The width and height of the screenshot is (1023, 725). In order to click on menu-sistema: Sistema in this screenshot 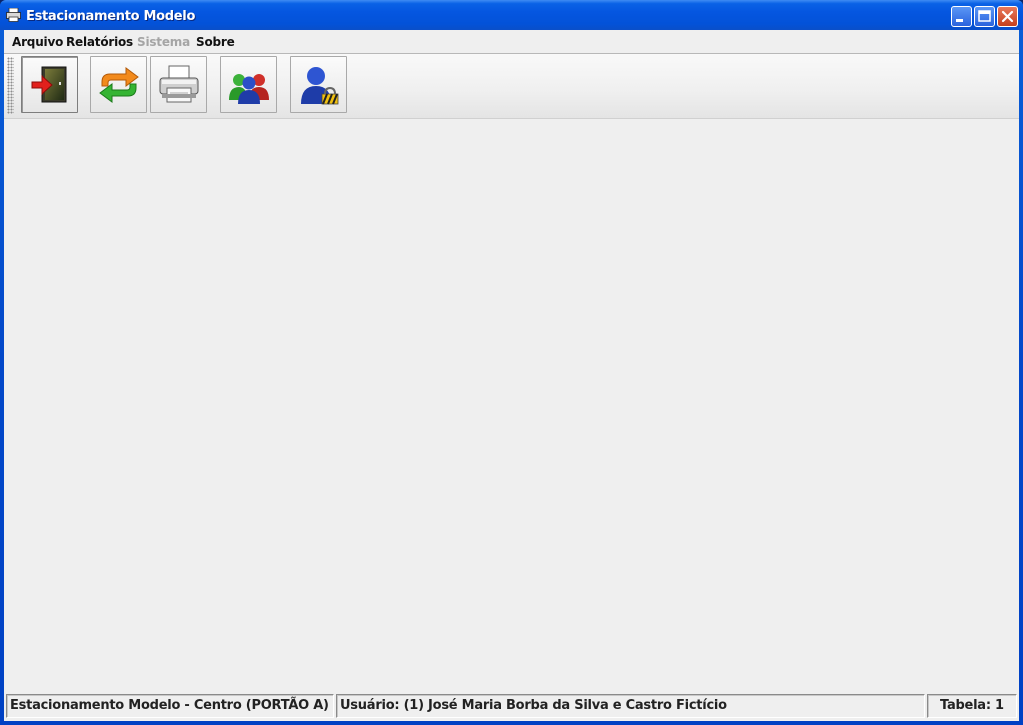, I will do `click(163, 42)`.